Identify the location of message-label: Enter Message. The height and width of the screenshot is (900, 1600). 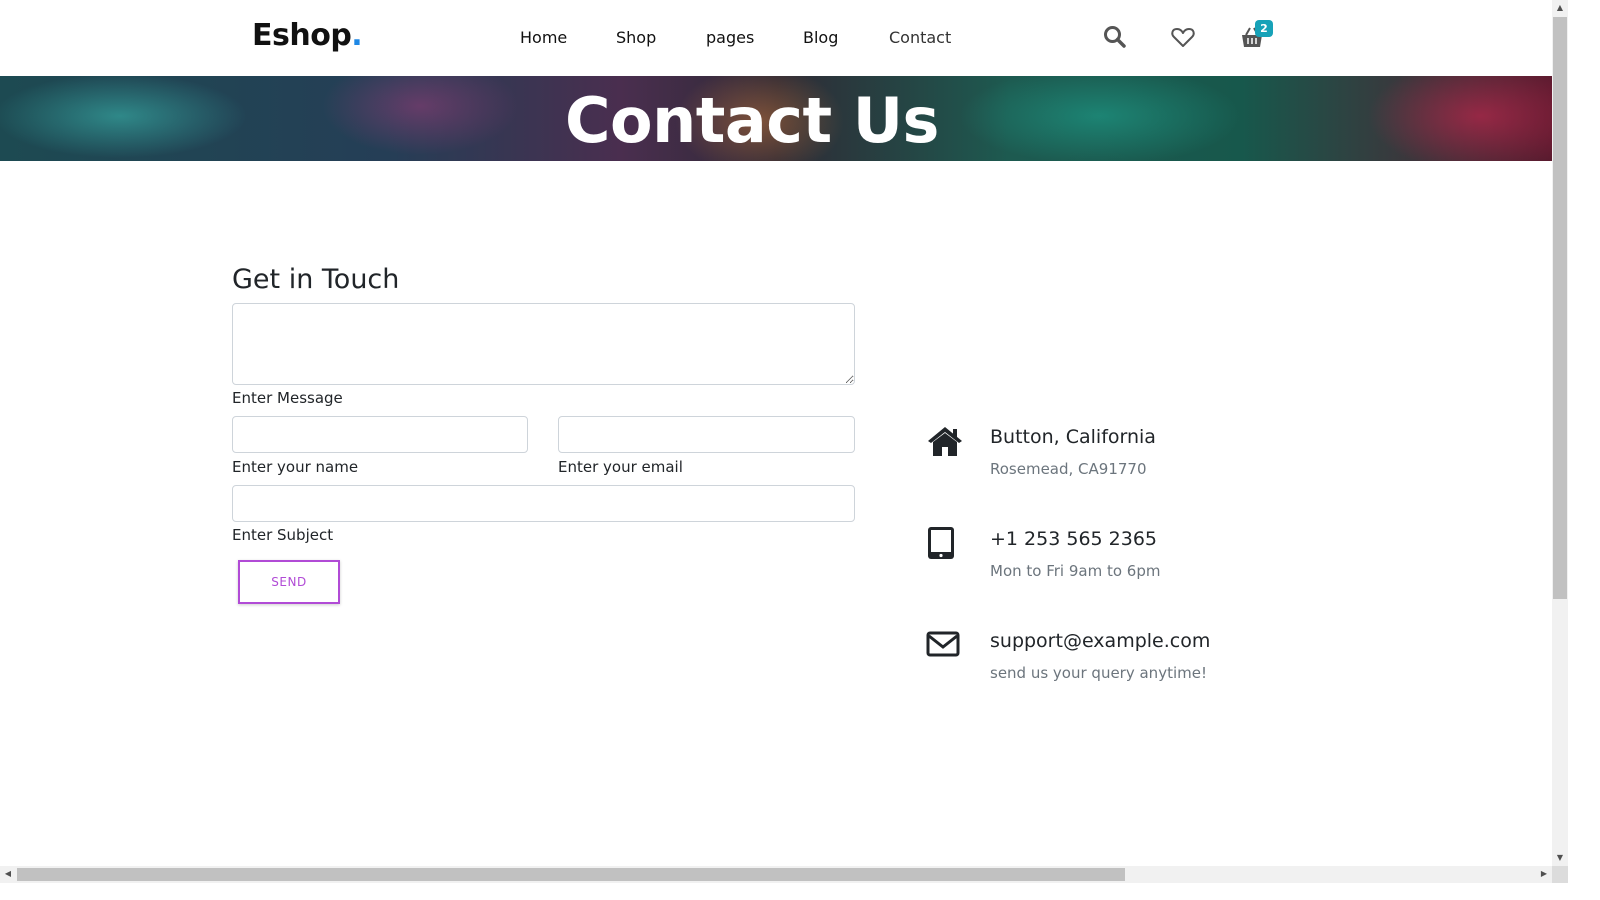
(287, 398).